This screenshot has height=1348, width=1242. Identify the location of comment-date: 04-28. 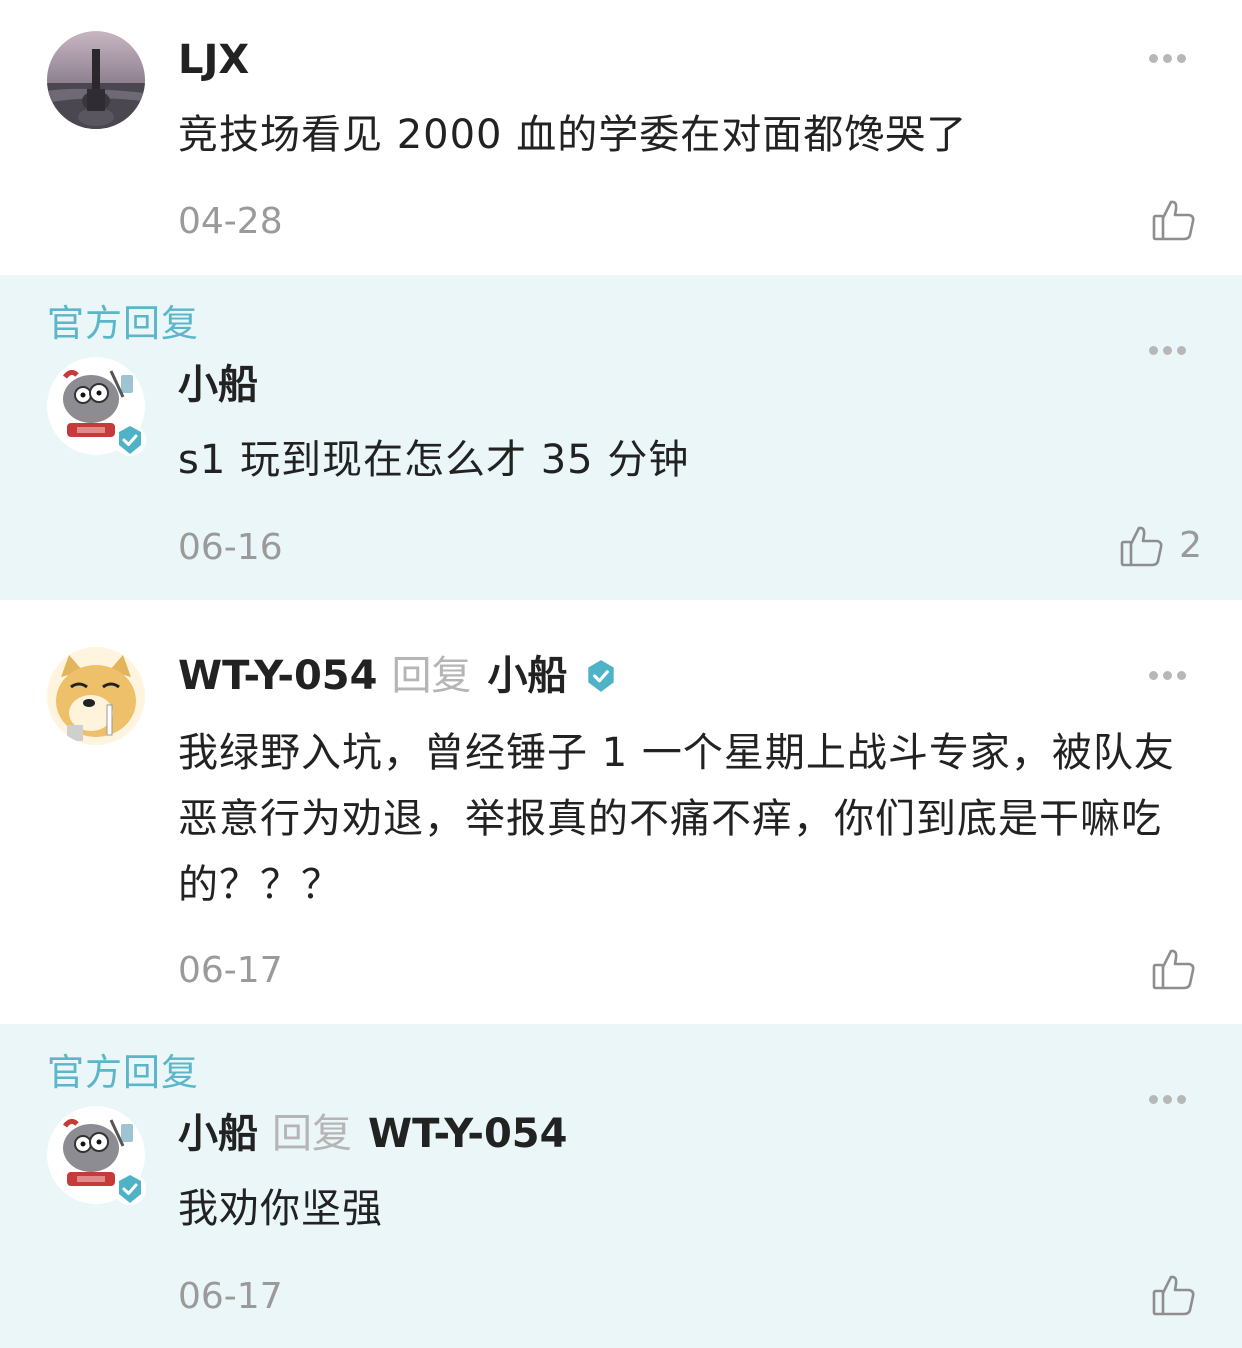
(230, 221).